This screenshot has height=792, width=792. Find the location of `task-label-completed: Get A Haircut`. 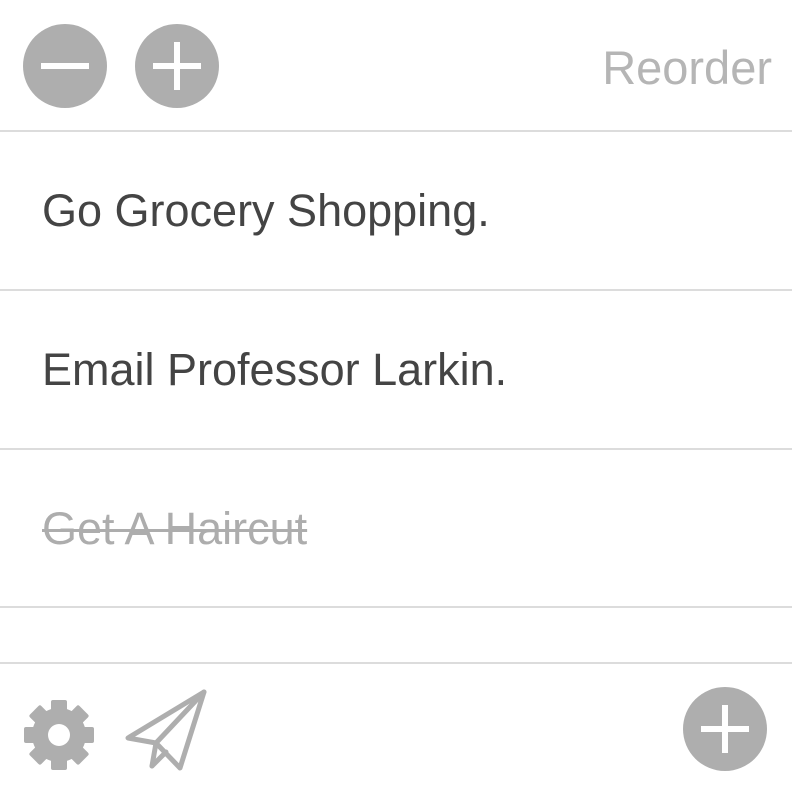

task-label-completed: Get A Haircut is located at coordinates (175, 528).